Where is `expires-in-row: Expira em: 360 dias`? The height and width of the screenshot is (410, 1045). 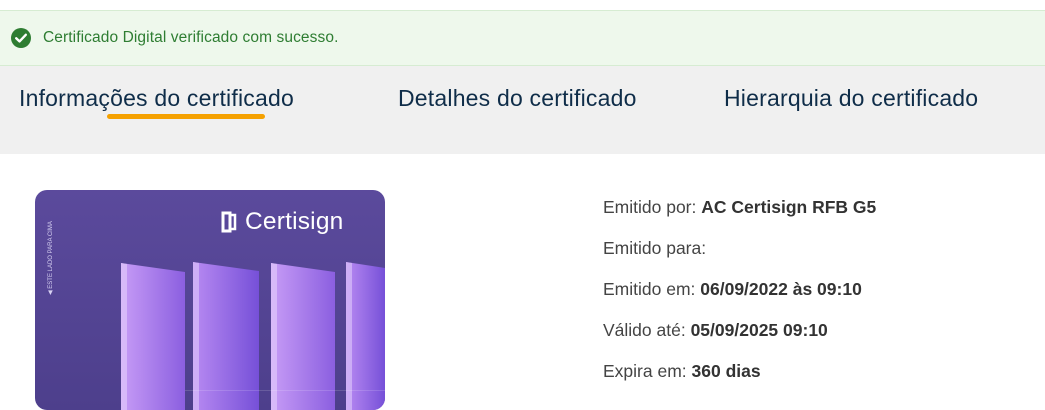 expires-in-row: Expira em: 360 dias is located at coordinates (682, 371).